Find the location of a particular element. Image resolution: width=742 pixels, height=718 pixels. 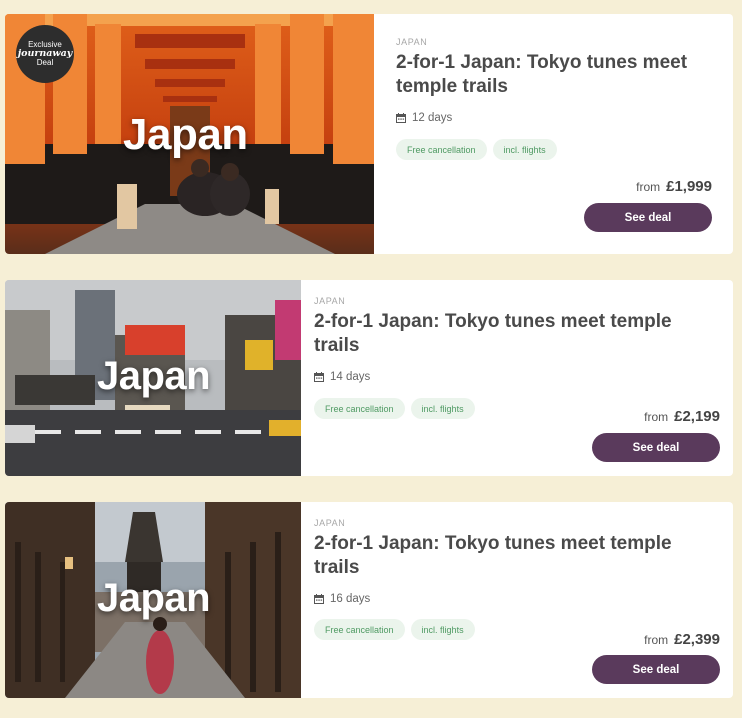

deal-price: from £1,999 is located at coordinates (674, 186).